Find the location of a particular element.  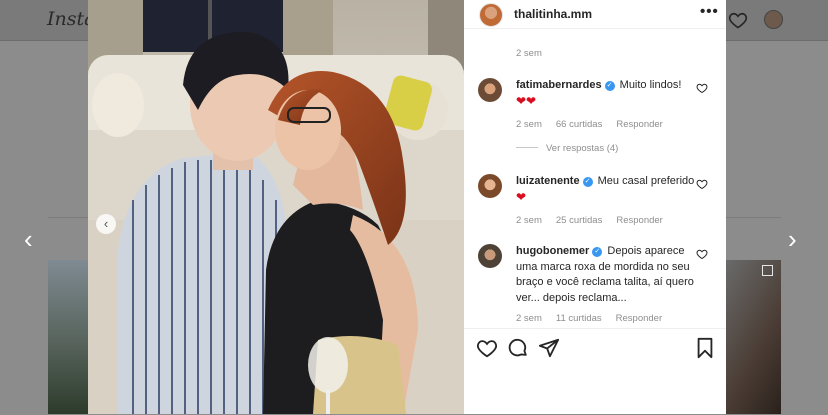

caption-timestamp: 2 sem is located at coordinates (529, 53).